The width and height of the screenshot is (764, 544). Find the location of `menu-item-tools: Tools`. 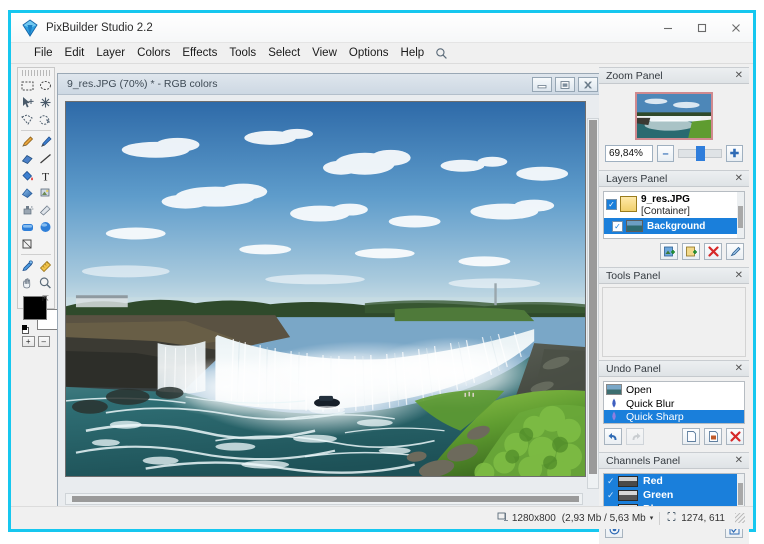

menu-item-tools: Tools is located at coordinates (242, 53).